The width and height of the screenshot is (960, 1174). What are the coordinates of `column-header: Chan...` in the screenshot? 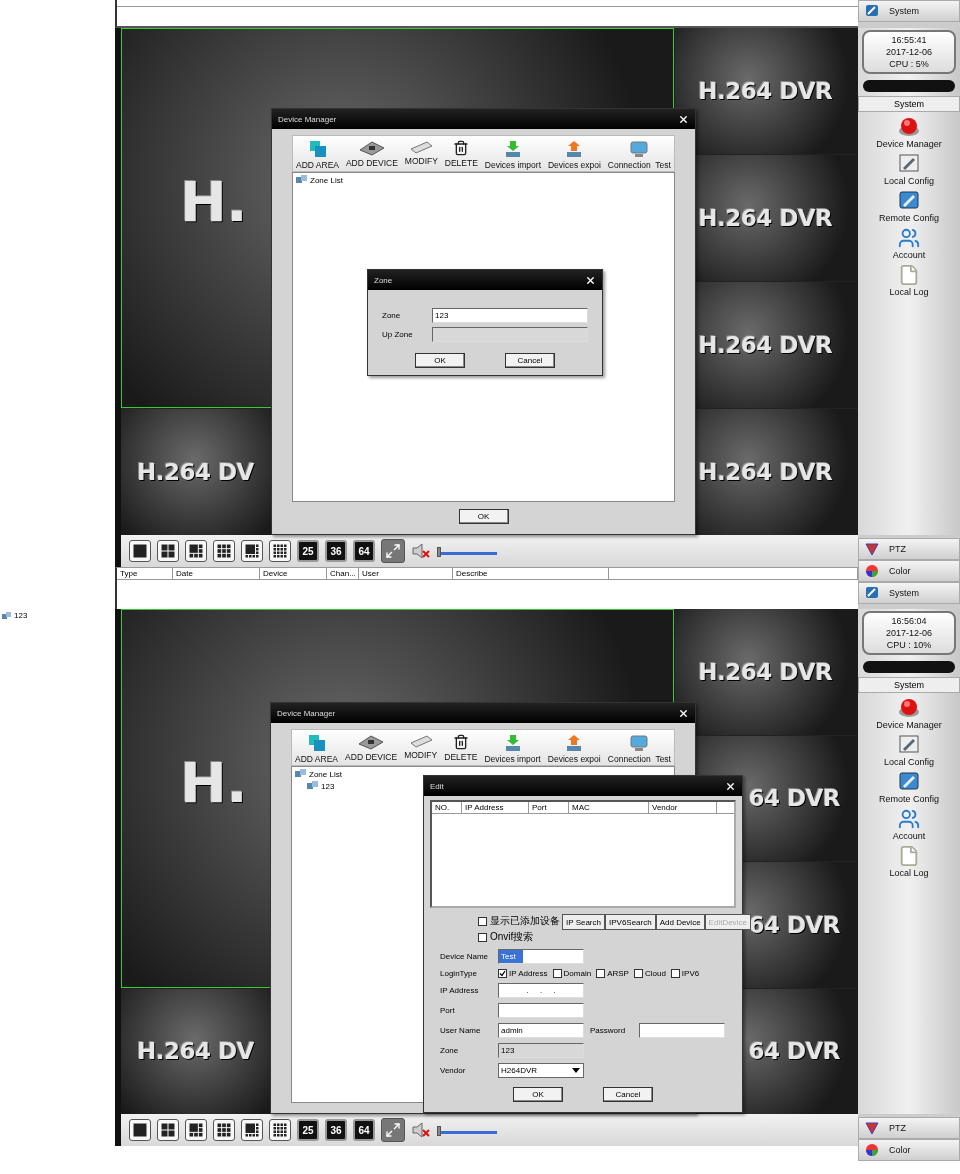 It's located at (343, 573).